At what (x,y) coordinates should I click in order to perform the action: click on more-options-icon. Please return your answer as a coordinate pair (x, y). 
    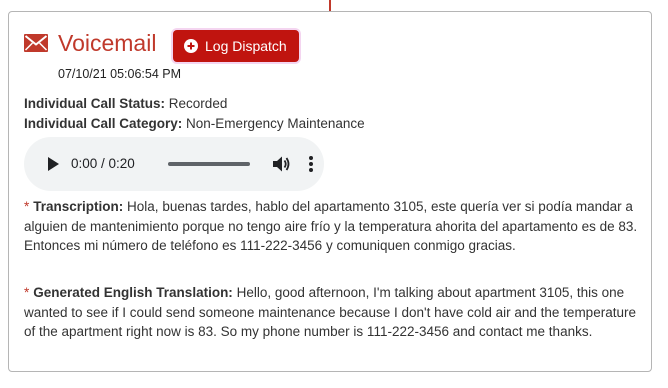
    Looking at the image, I should click on (311, 164).